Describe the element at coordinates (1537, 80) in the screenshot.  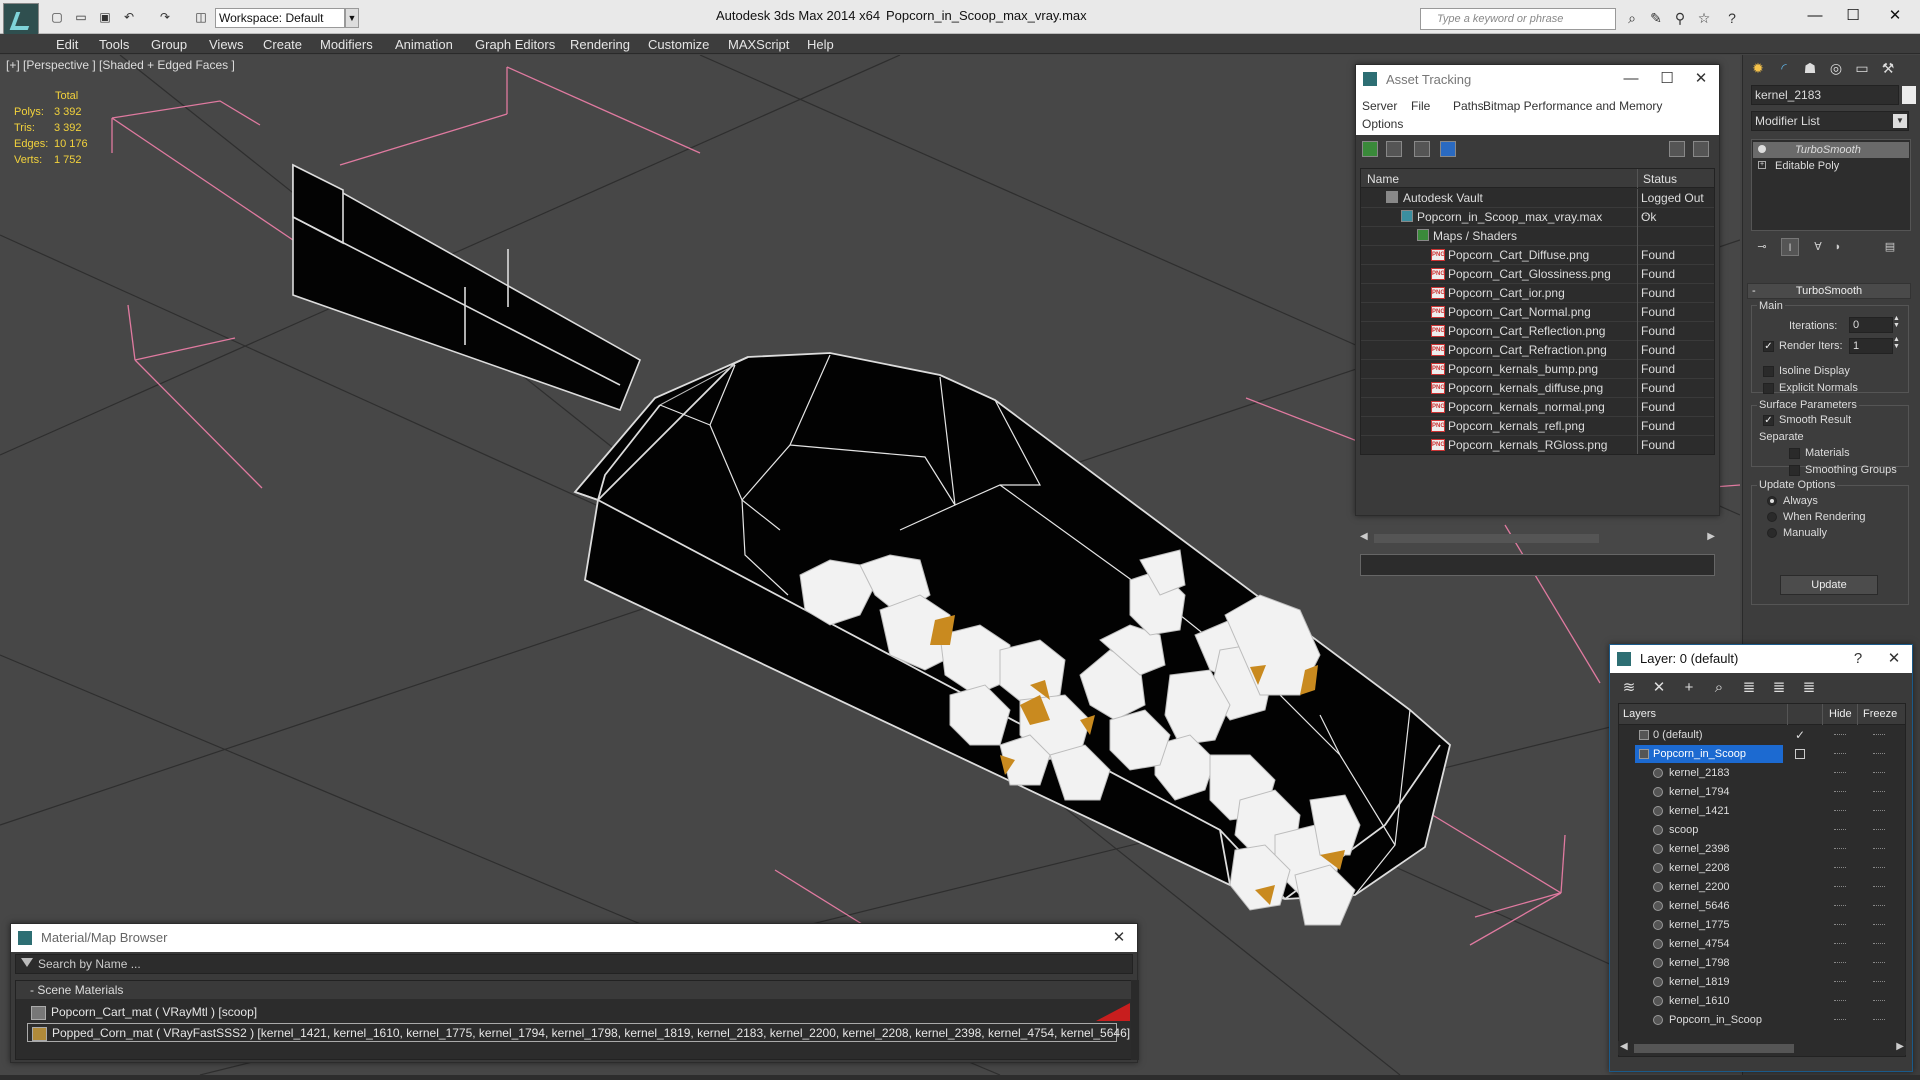
I see `asset-tracking-titlebar: Asset Tracking — ☐ ✕` at that location.